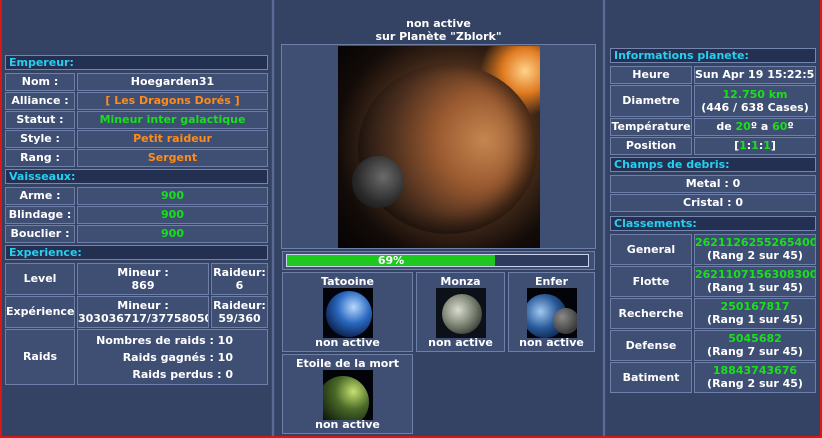 This screenshot has height=438, width=822. I want to click on rank-defense-value: 5045682 (Rang 7 sur 45), so click(755, 345).